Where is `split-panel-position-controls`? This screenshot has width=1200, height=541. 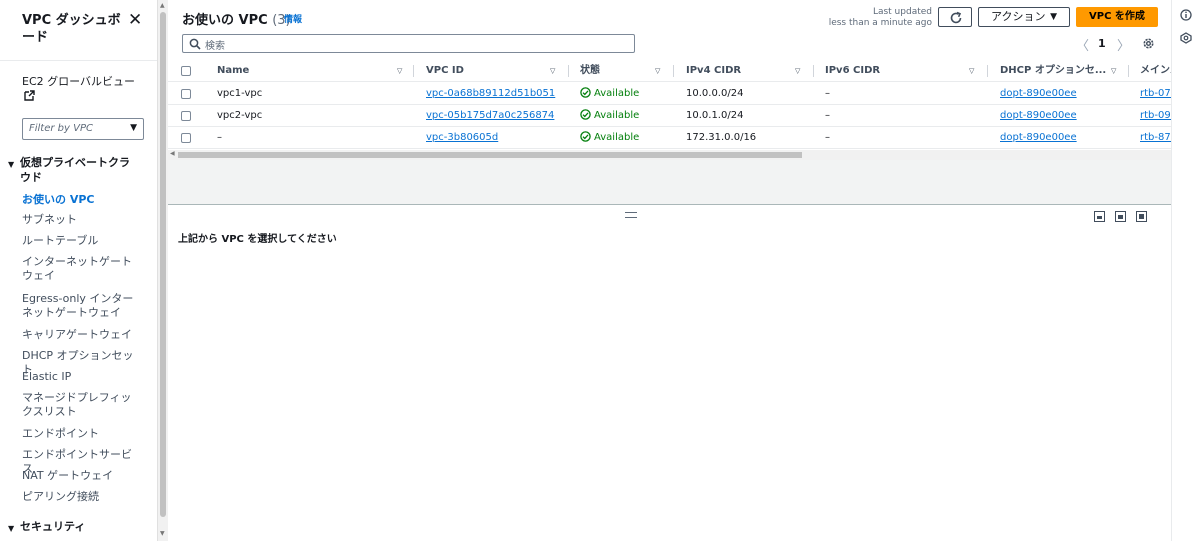 split-panel-position-controls is located at coordinates (1125, 218).